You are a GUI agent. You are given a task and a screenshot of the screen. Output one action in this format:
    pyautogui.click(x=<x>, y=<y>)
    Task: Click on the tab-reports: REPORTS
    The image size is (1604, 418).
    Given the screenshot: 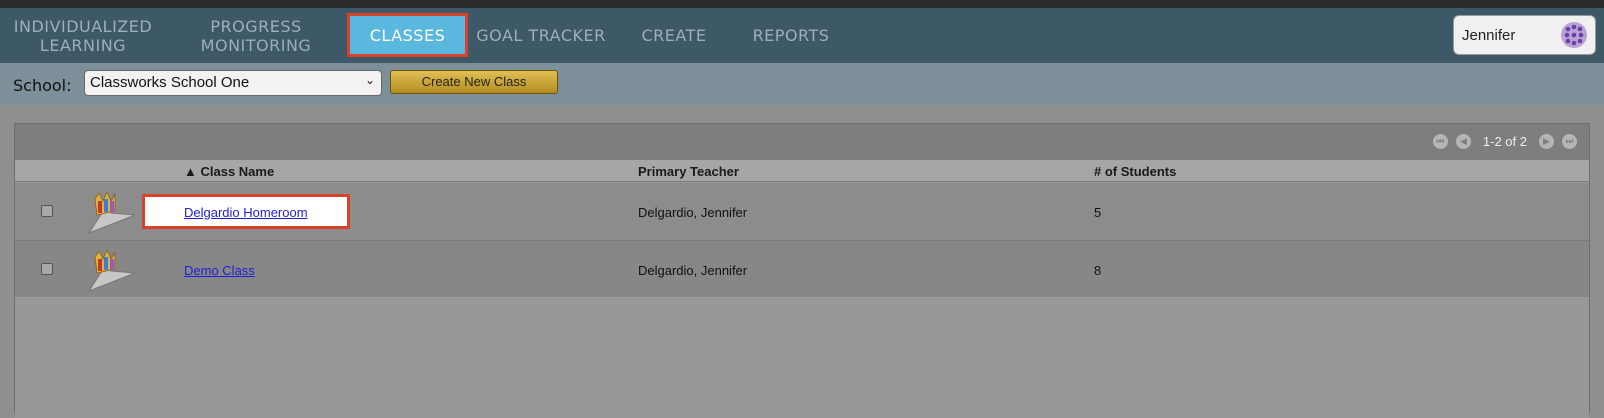 What is the action you would take?
    pyautogui.click(x=791, y=35)
    